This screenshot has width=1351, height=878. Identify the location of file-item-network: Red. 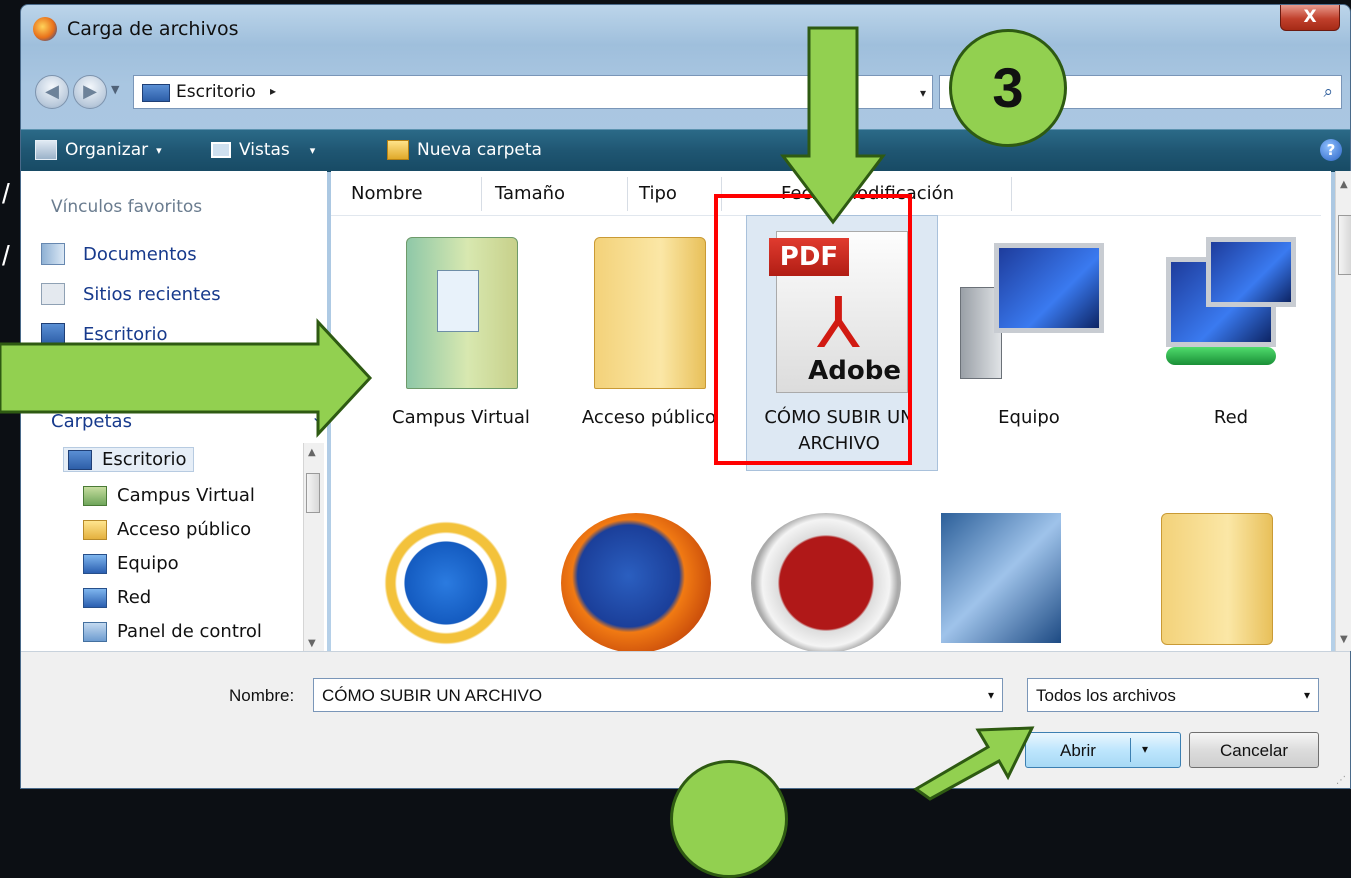
(1231, 329).